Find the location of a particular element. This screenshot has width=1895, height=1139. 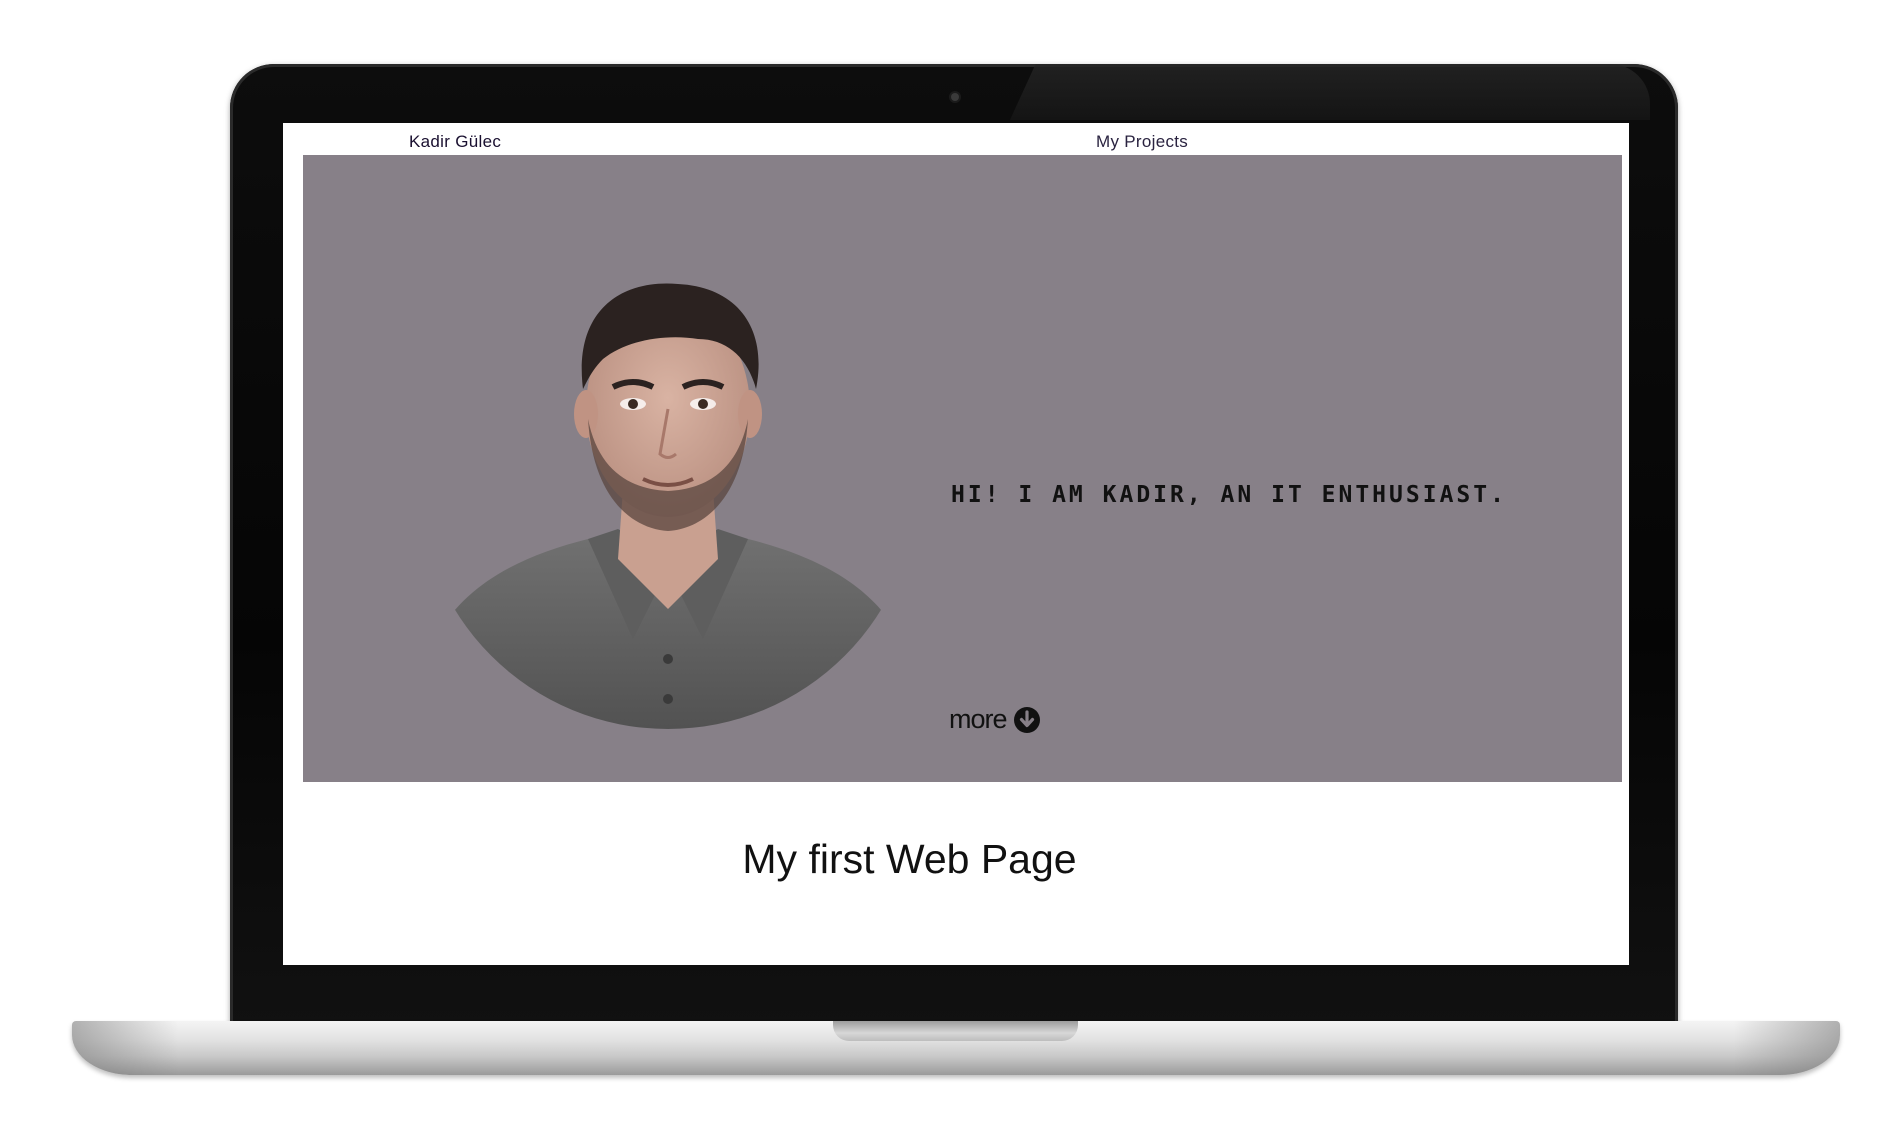

page-title: My first Web Page is located at coordinates (909, 859).